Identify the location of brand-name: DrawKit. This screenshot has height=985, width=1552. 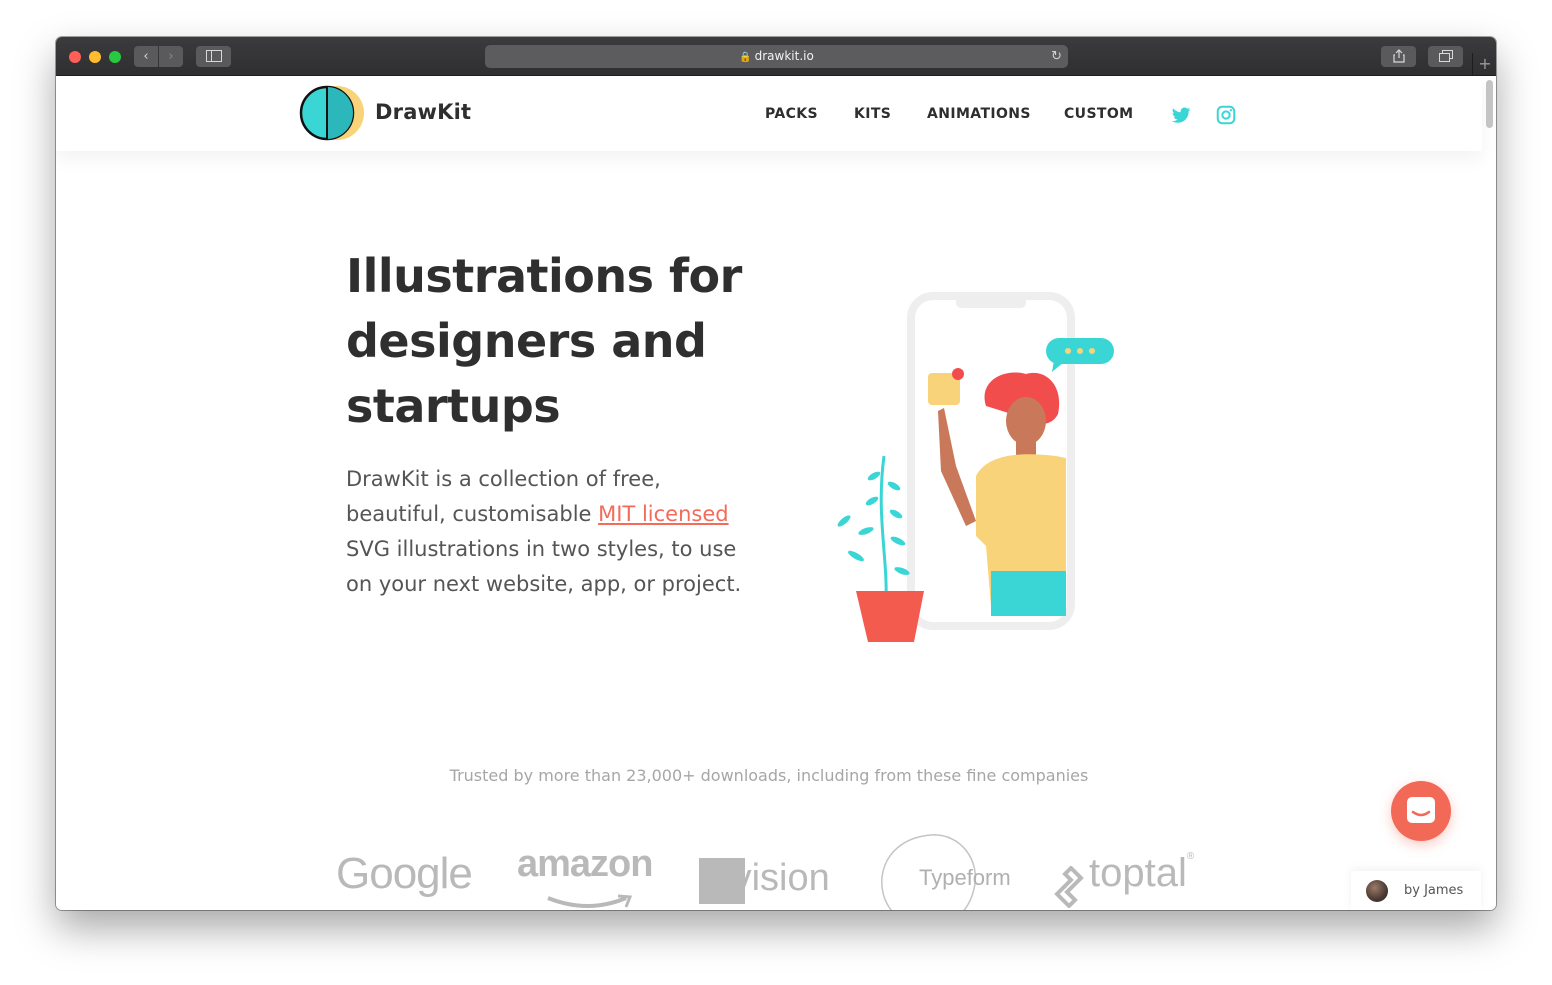
(423, 112).